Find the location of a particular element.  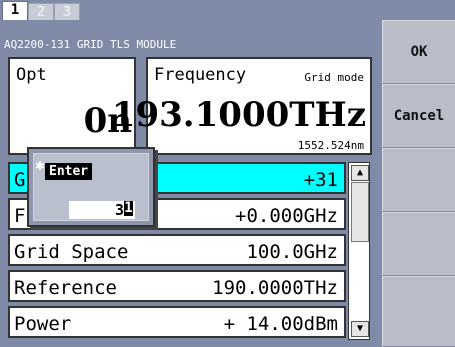

row-value: +31 is located at coordinates (320, 180).